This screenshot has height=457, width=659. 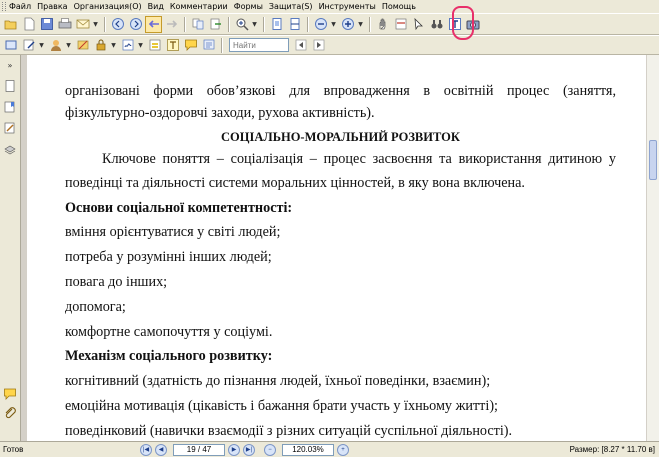 What do you see at coordinates (10, 248) in the screenshot?
I see `navigation-sidebar: »` at bounding box center [10, 248].